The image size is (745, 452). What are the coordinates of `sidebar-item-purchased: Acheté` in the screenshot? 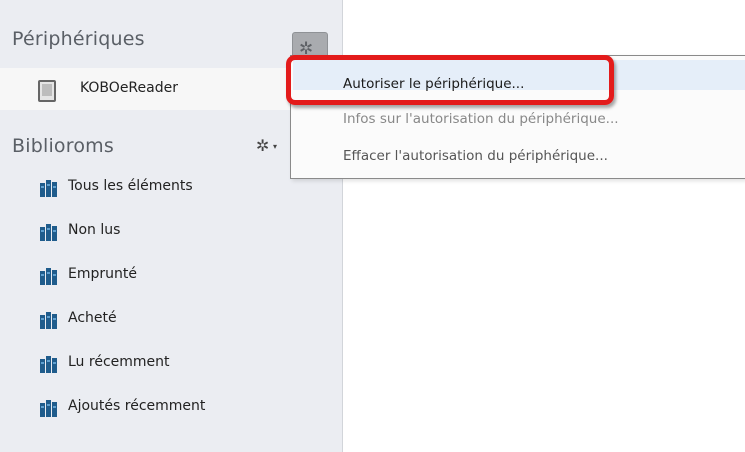 It's located at (160, 321).